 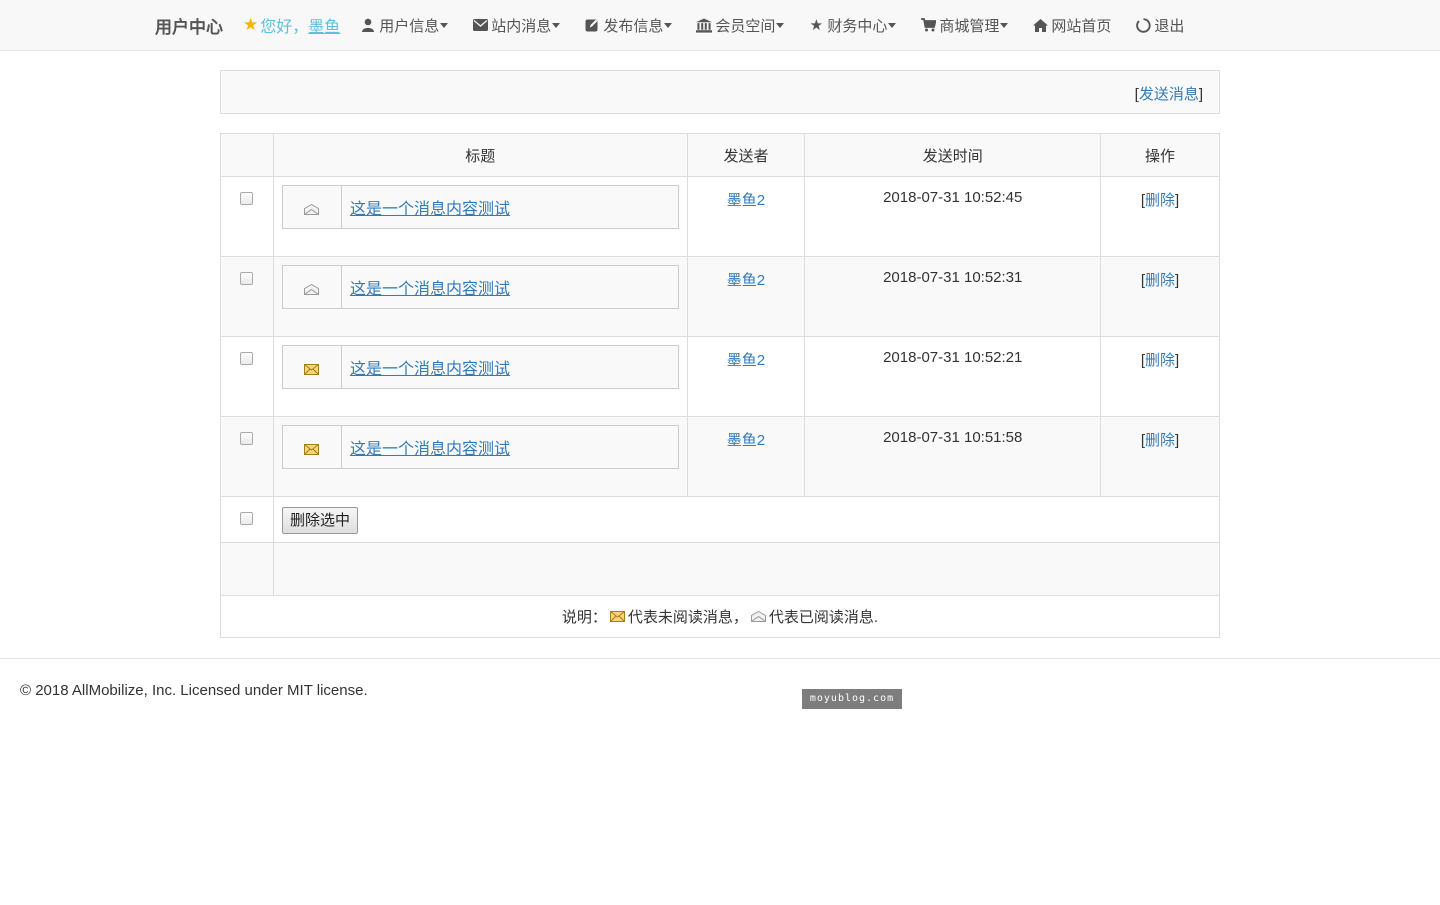 I want to click on nav-label: 会员空间, so click(x=745, y=26).